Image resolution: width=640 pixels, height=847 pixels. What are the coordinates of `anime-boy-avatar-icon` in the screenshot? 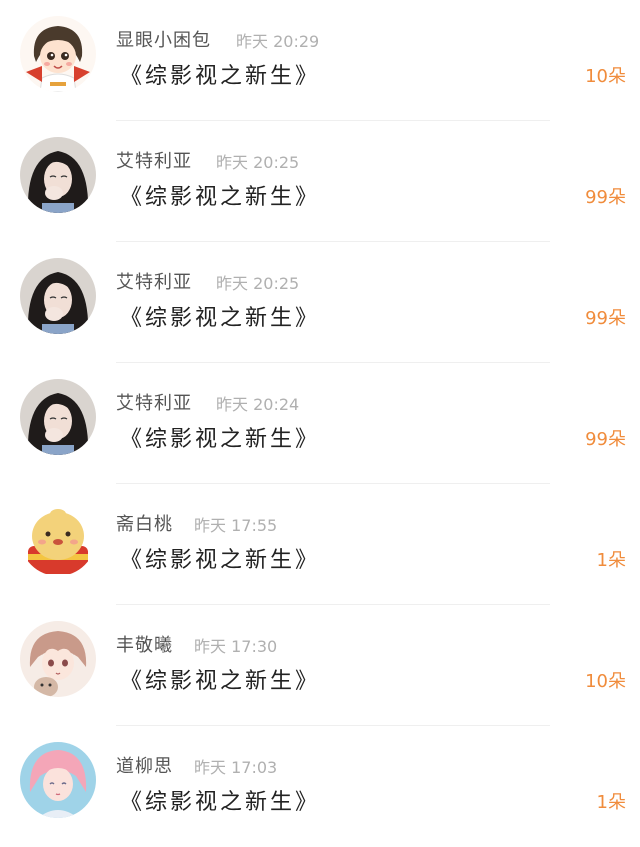 It's located at (58, 659).